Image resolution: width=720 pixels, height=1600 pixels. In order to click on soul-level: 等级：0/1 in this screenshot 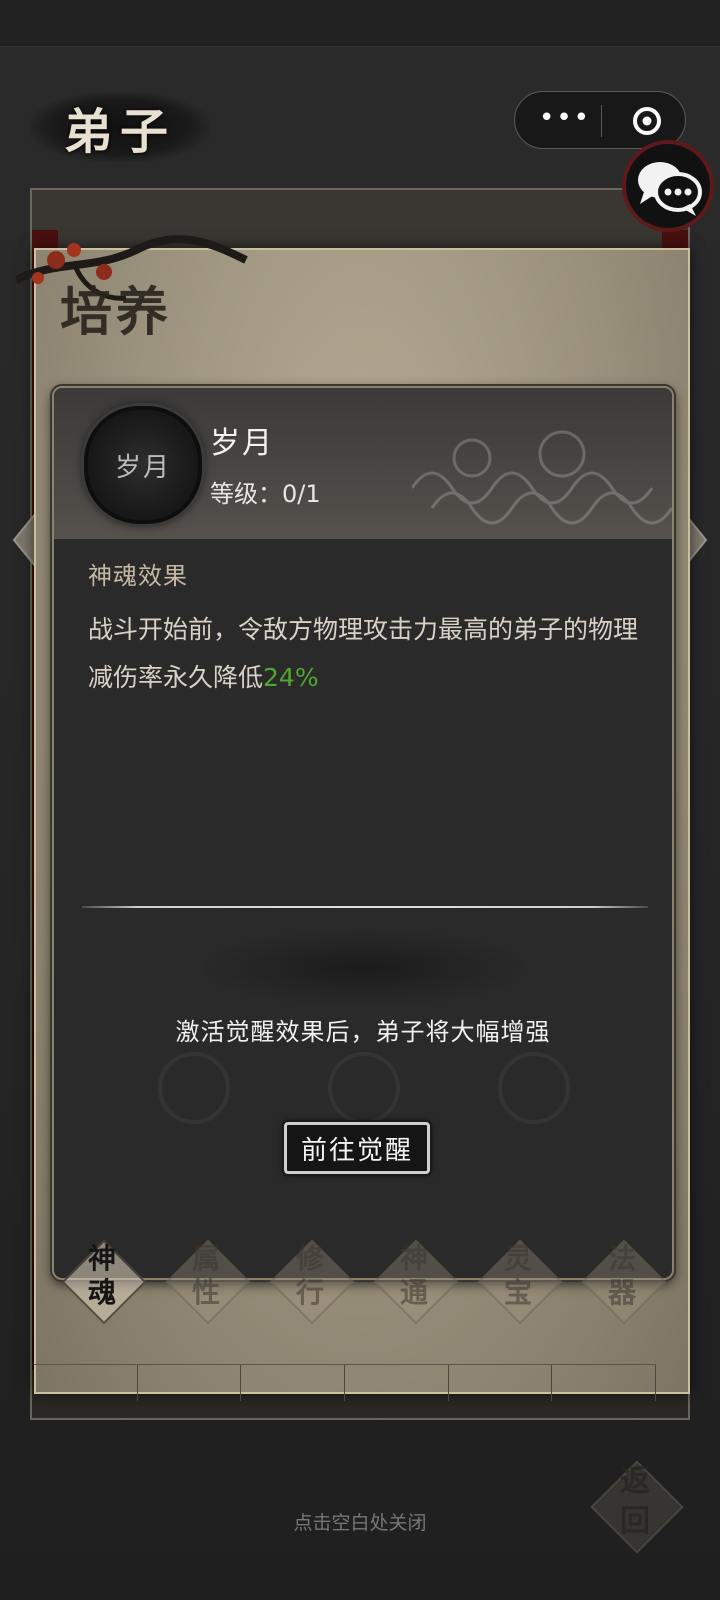, I will do `click(265, 494)`.